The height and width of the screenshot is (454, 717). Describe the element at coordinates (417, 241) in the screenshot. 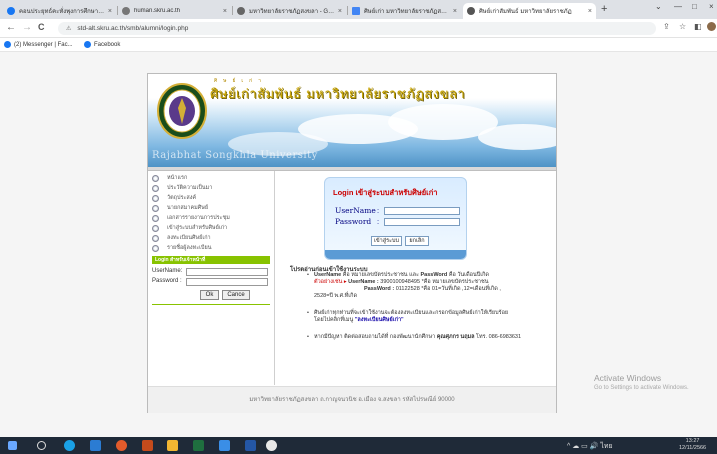

I see `login-reset-button: ยกเลิก` at that location.